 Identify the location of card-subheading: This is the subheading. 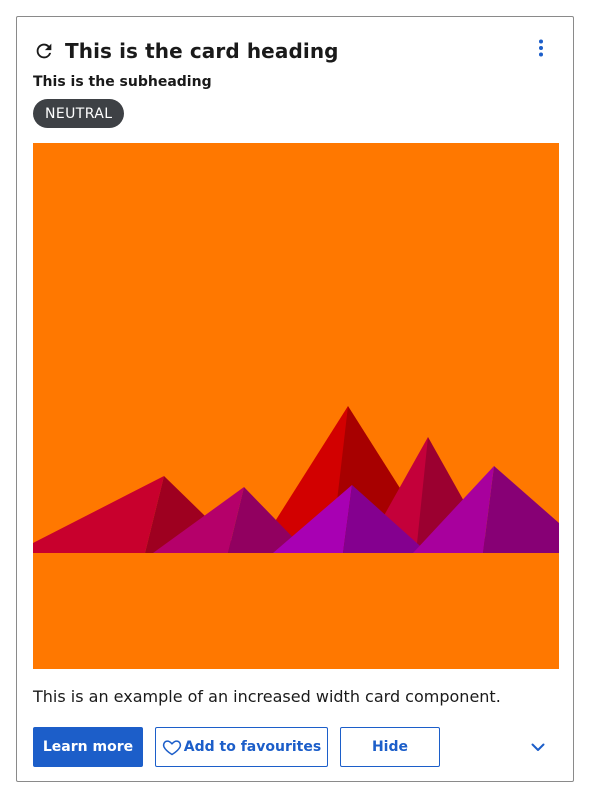
(122, 82).